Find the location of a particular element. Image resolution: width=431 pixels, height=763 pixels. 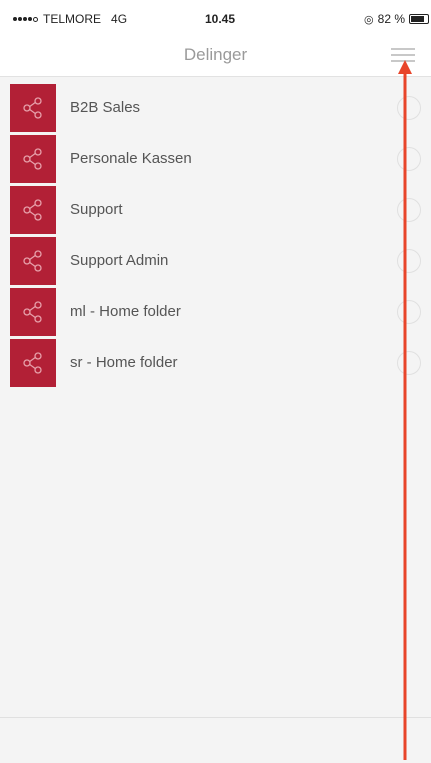

list-item-label: B2B Sales is located at coordinates (105, 107).